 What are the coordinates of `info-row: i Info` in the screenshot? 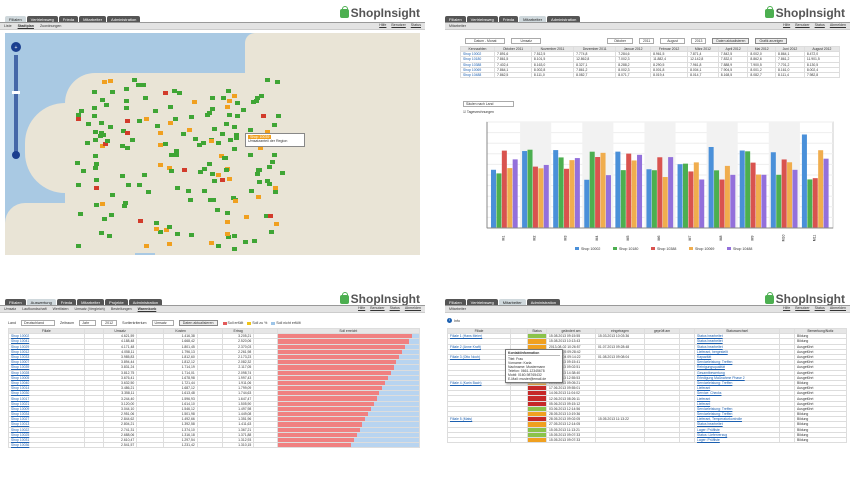 It's located at (453, 320).